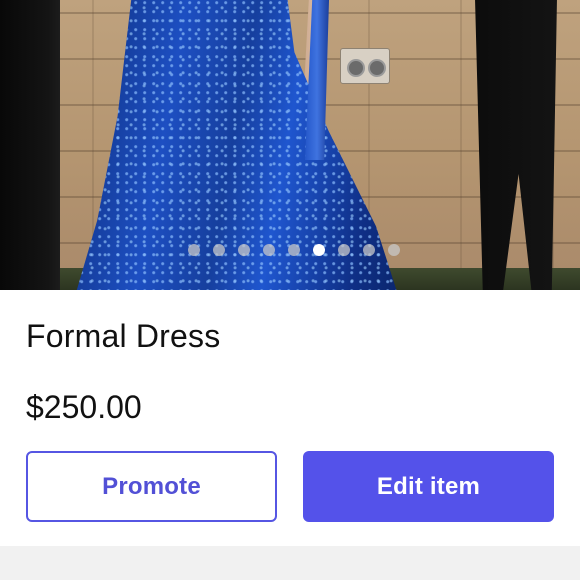  I want to click on wall-outlet, so click(365, 66).